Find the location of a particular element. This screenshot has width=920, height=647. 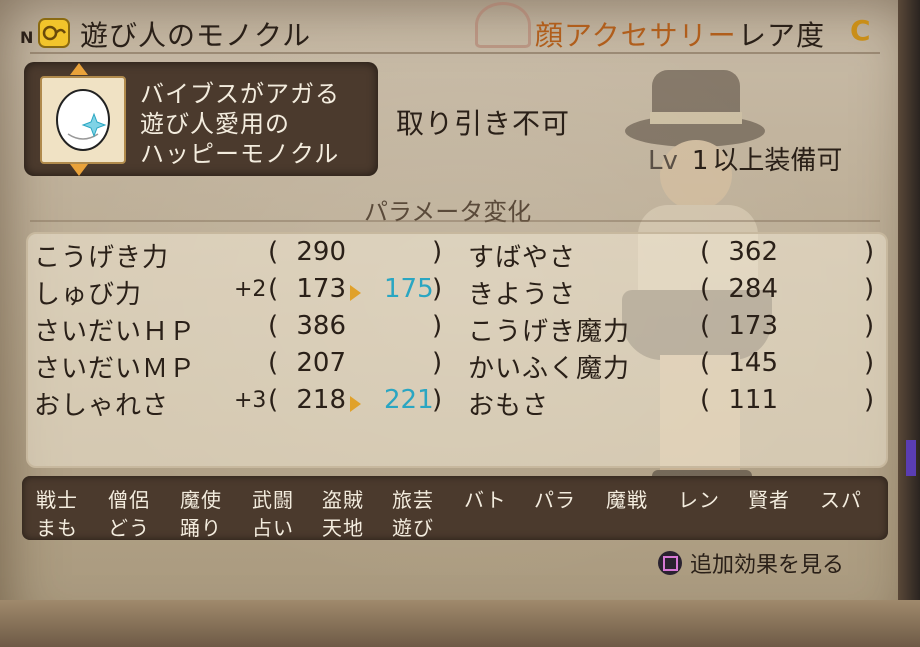

face-accessory-icon is located at coordinates (83, 120).